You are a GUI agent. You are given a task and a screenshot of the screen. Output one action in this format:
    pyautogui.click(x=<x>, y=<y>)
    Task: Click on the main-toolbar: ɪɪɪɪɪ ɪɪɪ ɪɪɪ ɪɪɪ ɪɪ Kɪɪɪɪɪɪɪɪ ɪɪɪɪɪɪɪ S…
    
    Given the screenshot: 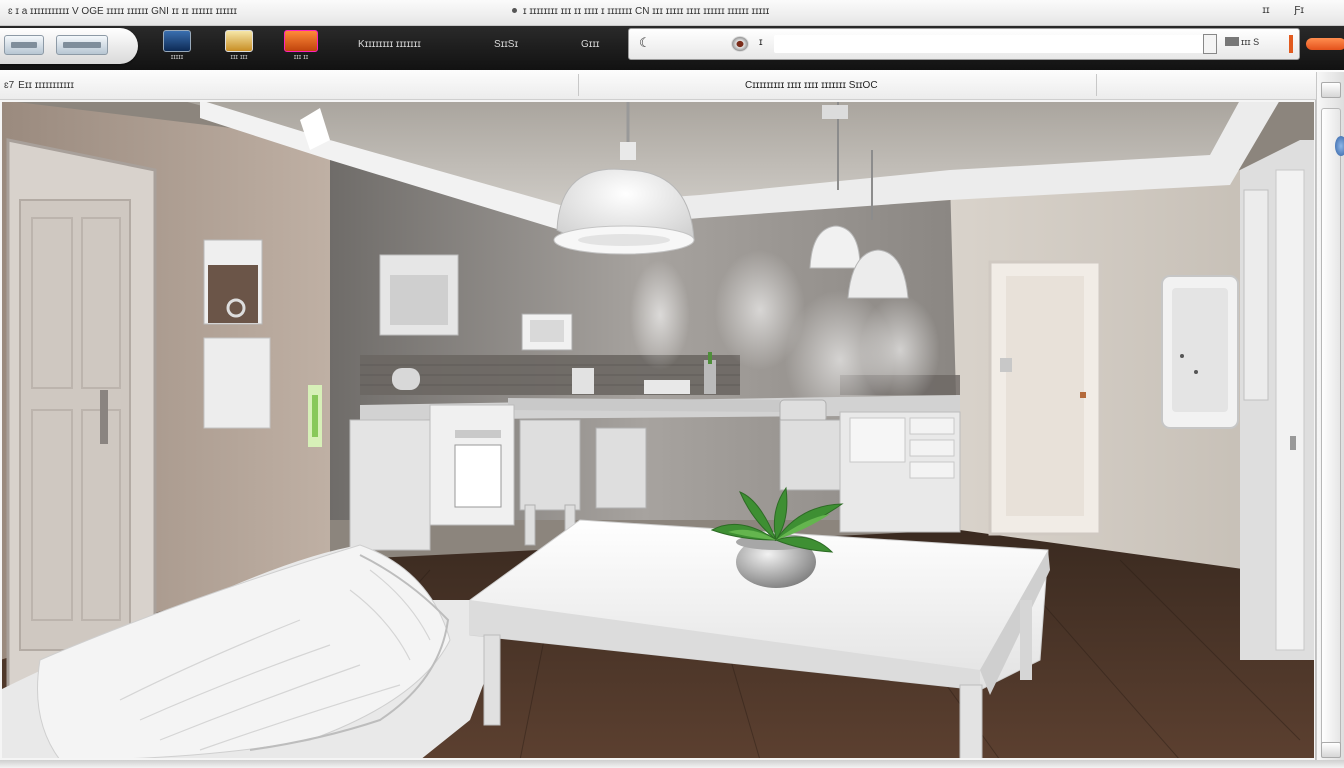 What is the action you would take?
    pyautogui.click(x=672, y=48)
    